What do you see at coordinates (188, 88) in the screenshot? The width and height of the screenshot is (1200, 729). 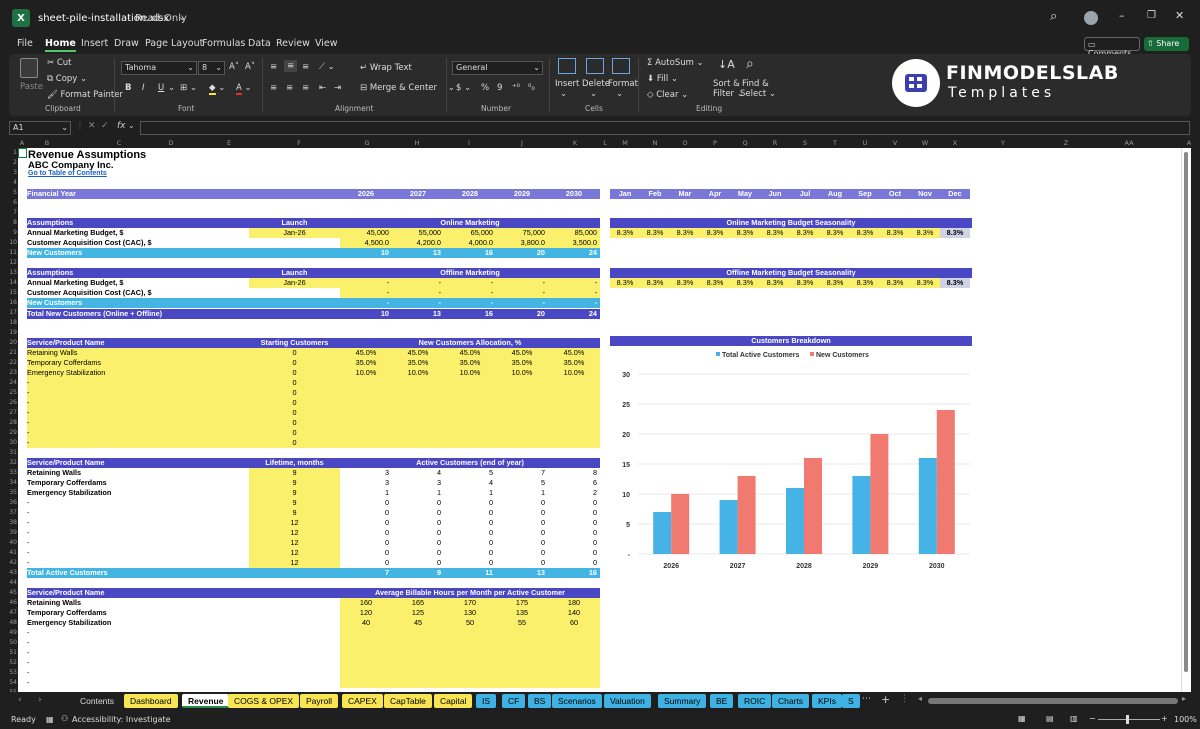 I see `borders-icon: ⊞ ⌄` at bounding box center [188, 88].